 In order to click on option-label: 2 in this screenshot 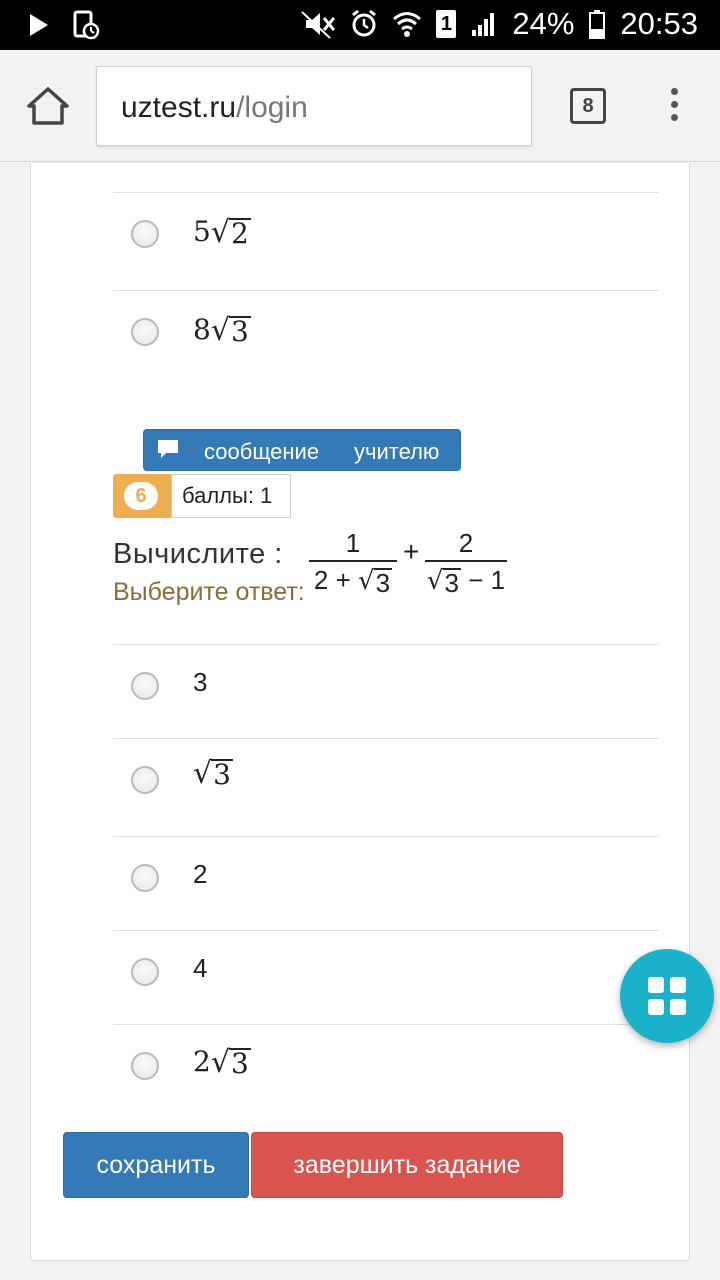, I will do `click(200, 874)`.